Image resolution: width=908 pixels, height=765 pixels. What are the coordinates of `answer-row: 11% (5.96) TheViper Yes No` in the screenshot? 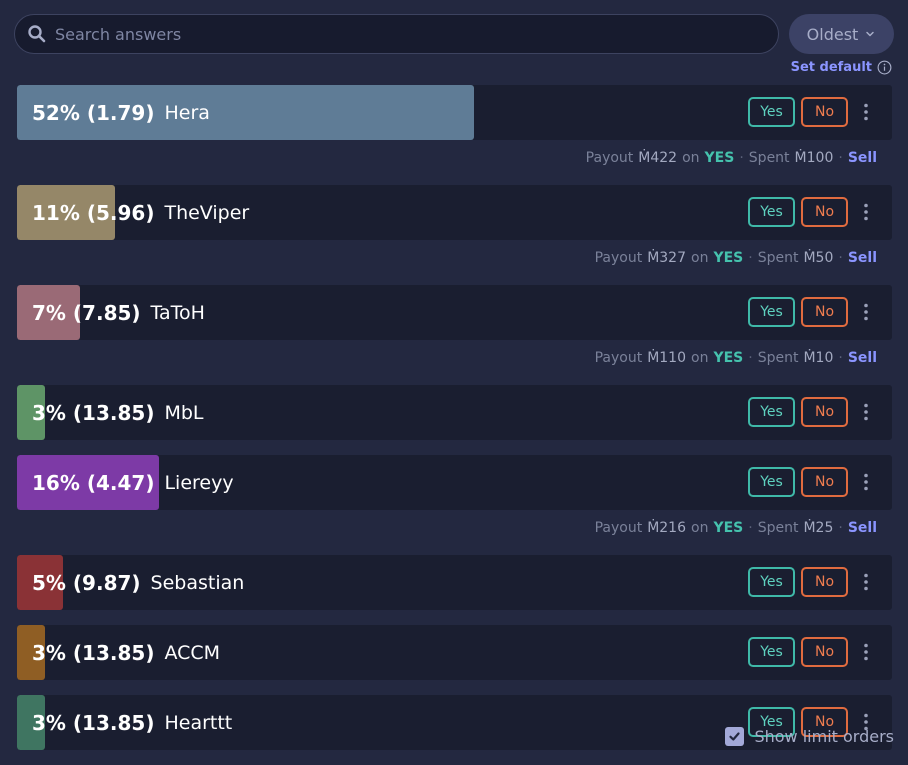 It's located at (454, 212).